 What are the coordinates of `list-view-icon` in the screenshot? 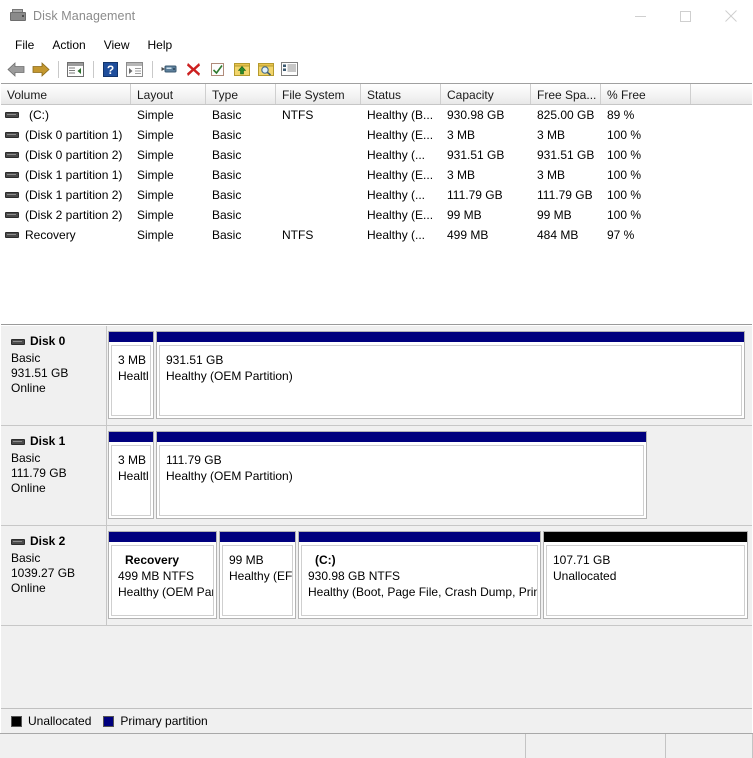 It's located at (289, 69).